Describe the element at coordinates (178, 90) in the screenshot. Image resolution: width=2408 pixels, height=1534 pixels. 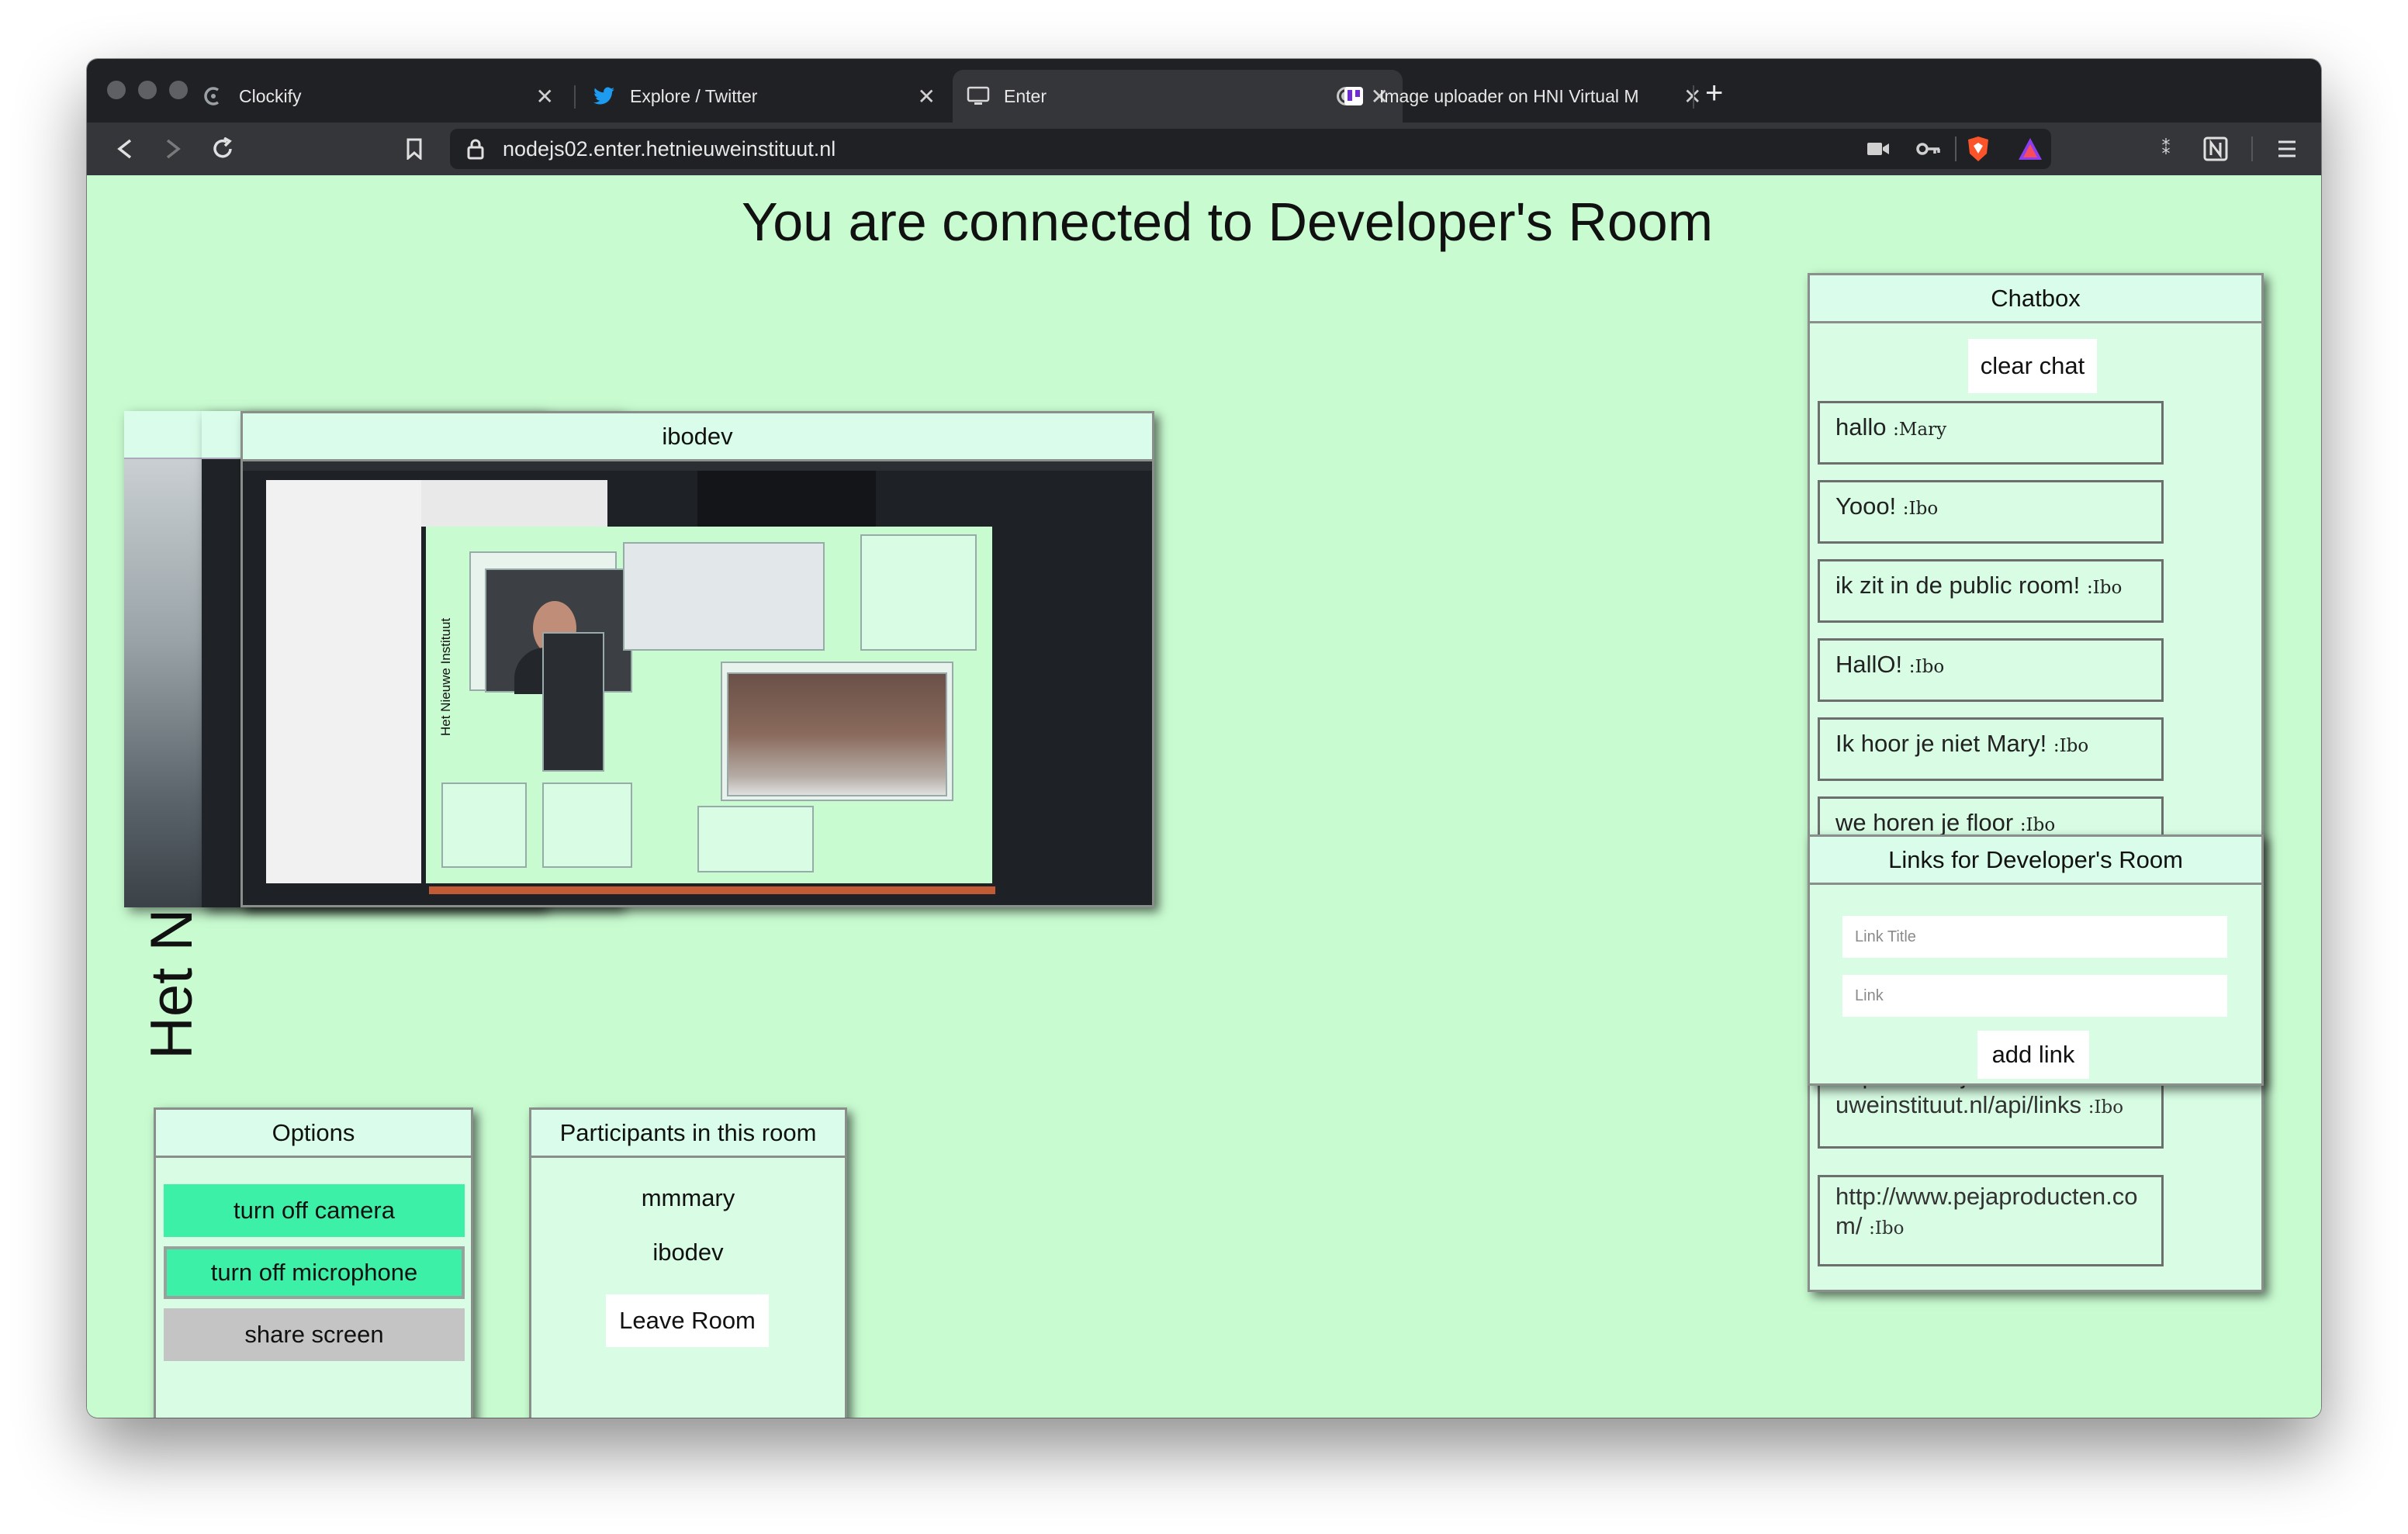
I see `maximize-window-dot` at that location.